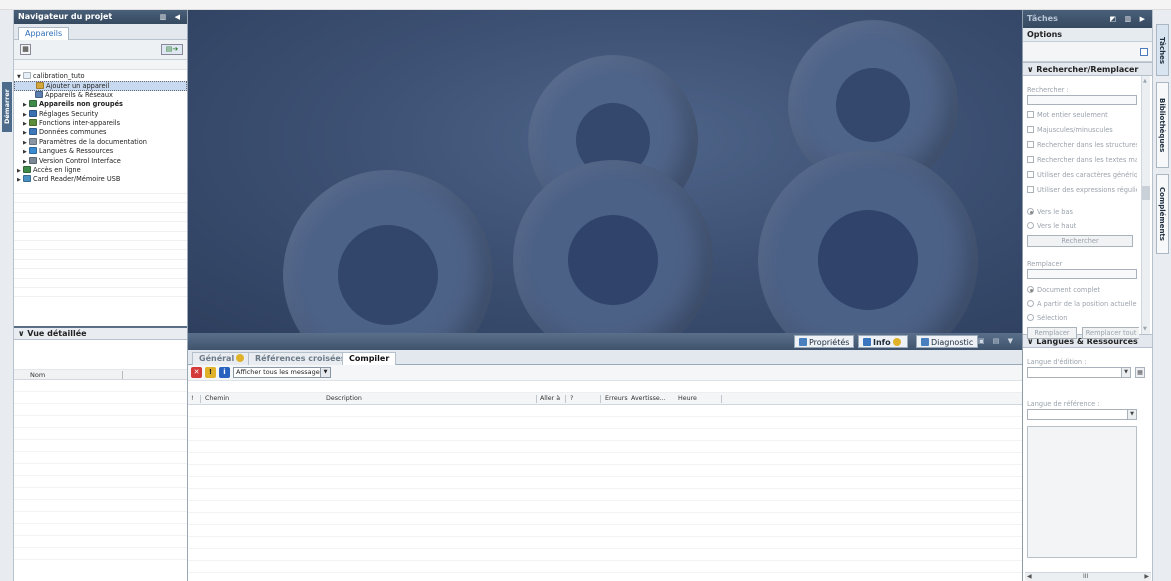 This screenshot has height=581, width=1171. What do you see at coordinates (7, 107) in the screenshot?
I see `start-tab-label: Démarrer` at bounding box center [7, 107].